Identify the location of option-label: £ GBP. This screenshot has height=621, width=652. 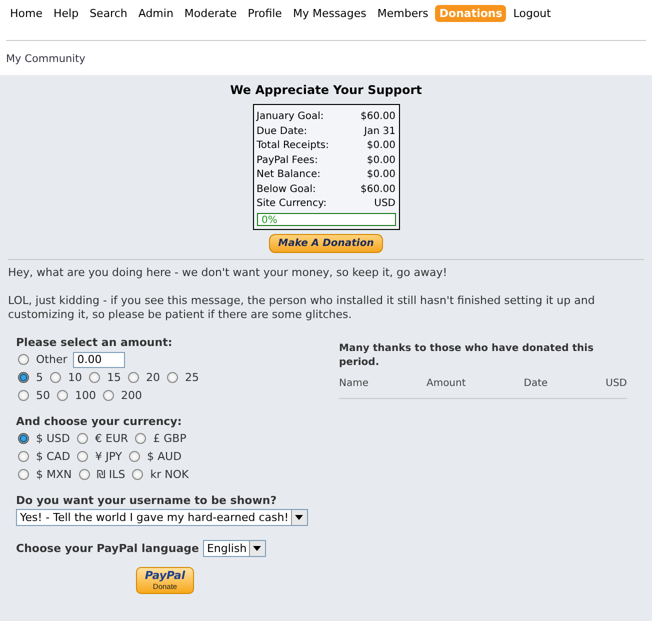
(169, 438).